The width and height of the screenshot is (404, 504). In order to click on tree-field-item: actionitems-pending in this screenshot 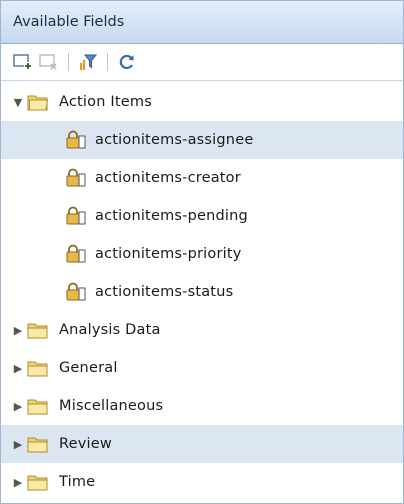, I will do `click(202, 216)`.